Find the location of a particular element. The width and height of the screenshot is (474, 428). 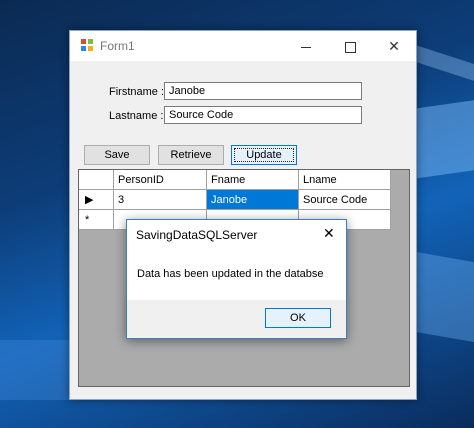

dialog-message: Data has been updated in the databse is located at coordinates (230, 274).